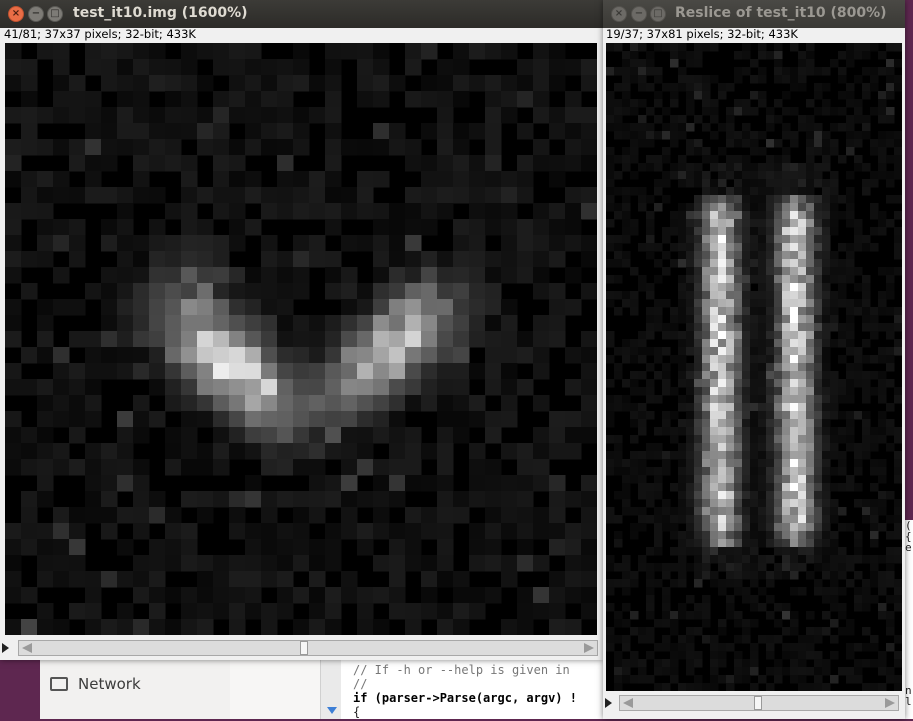  Describe the element at coordinates (95, 684) in the screenshot. I see `sidebar-item-network: Network` at that location.